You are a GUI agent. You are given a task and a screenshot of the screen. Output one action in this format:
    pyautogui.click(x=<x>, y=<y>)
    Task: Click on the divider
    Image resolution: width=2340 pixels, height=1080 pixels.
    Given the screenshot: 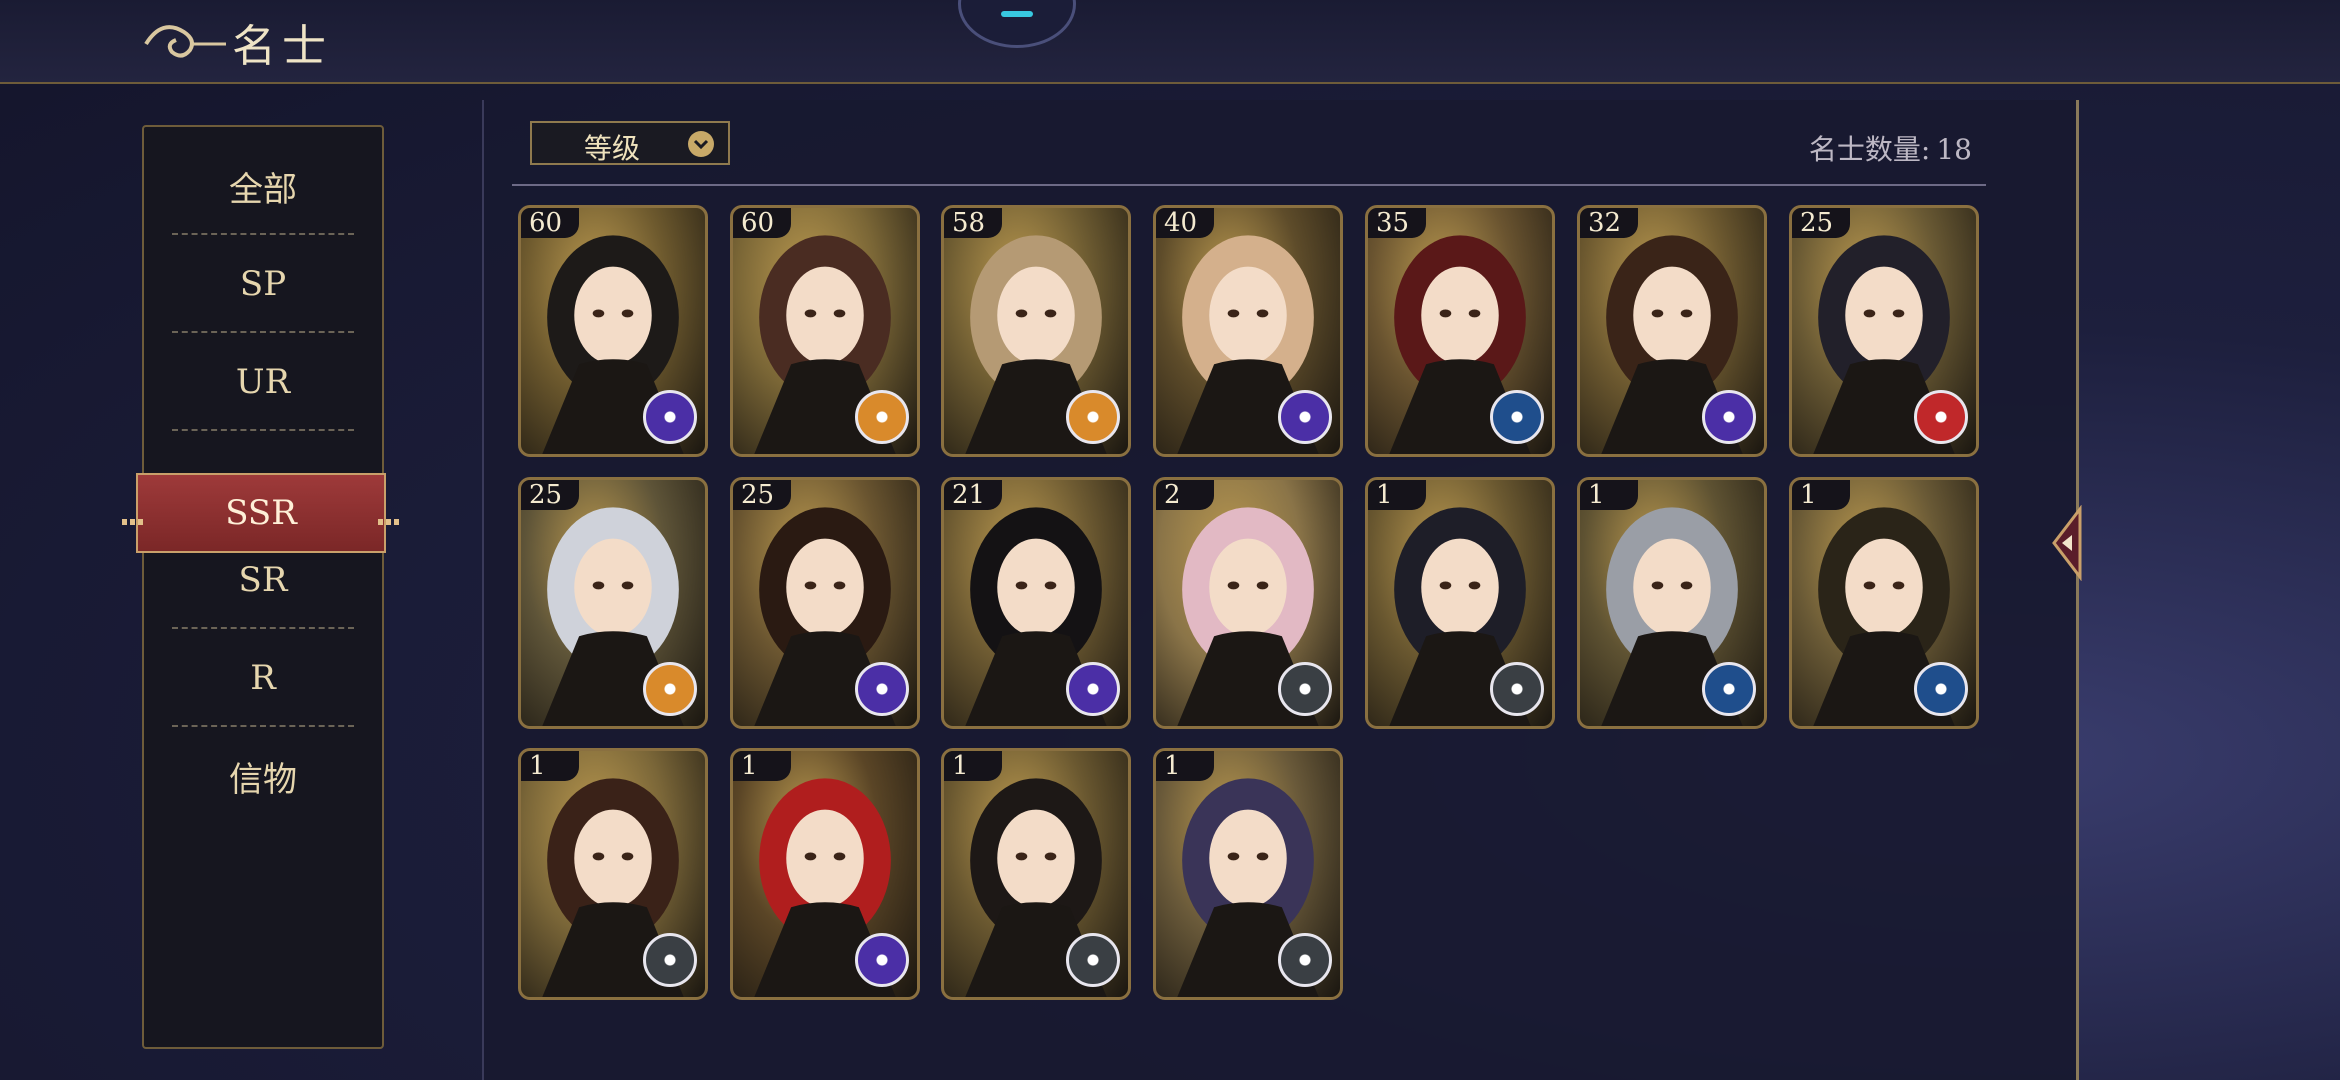 What is the action you would take?
    pyautogui.click(x=1249, y=185)
    